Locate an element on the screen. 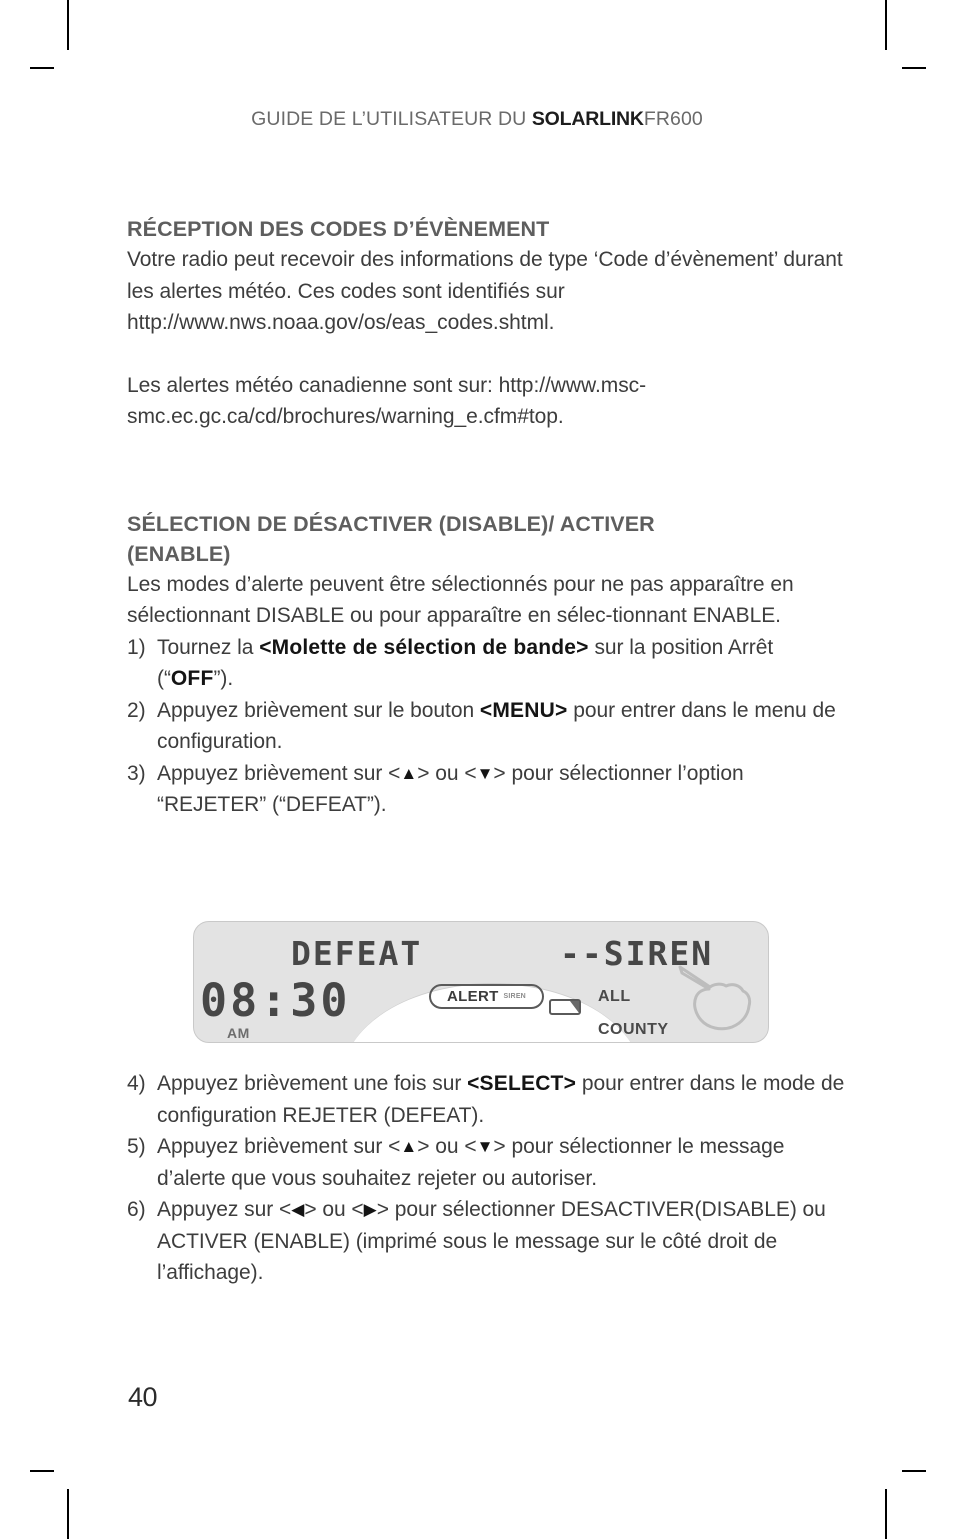  page-number: 40 is located at coordinates (143, 1397).